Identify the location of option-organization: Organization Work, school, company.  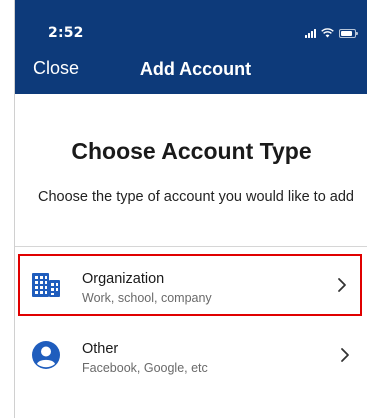
(190, 285).